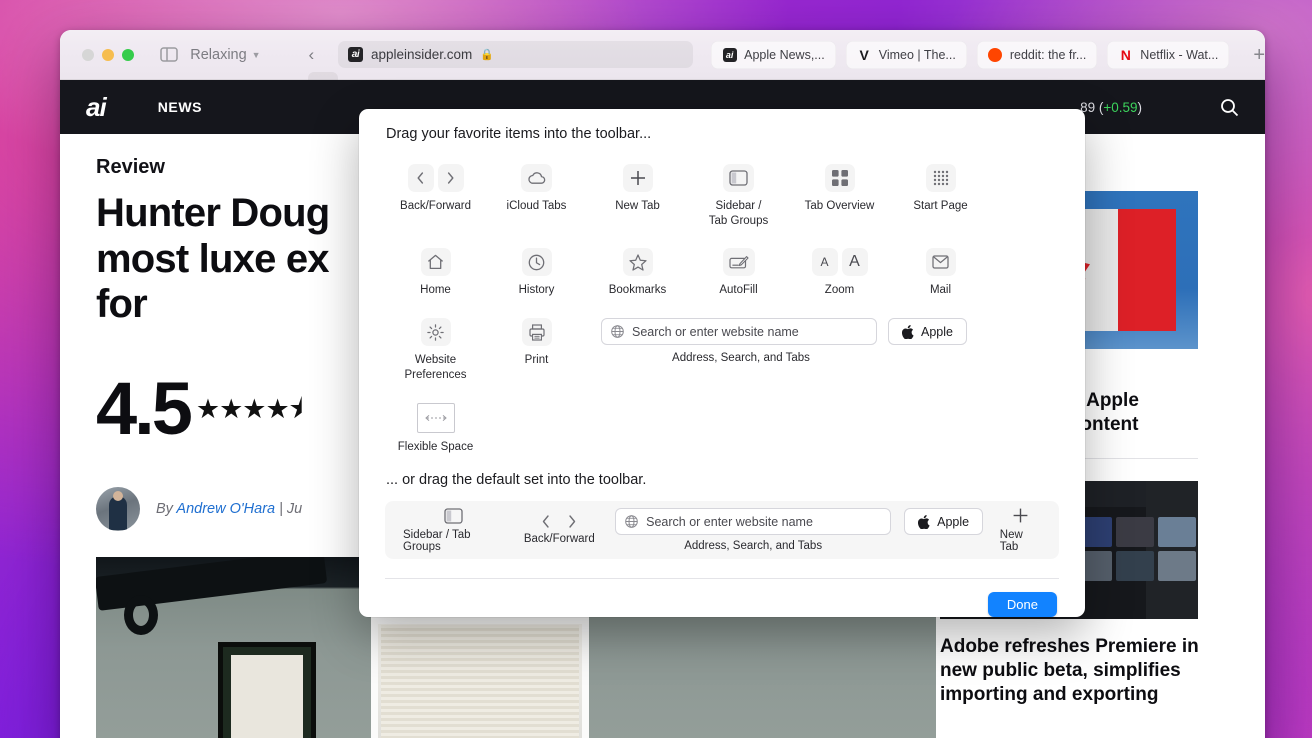 This screenshot has width=1312, height=738. Describe the element at coordinates (940, 206) in the screenshot. I see `palette-item-label: Start Page` at that location.